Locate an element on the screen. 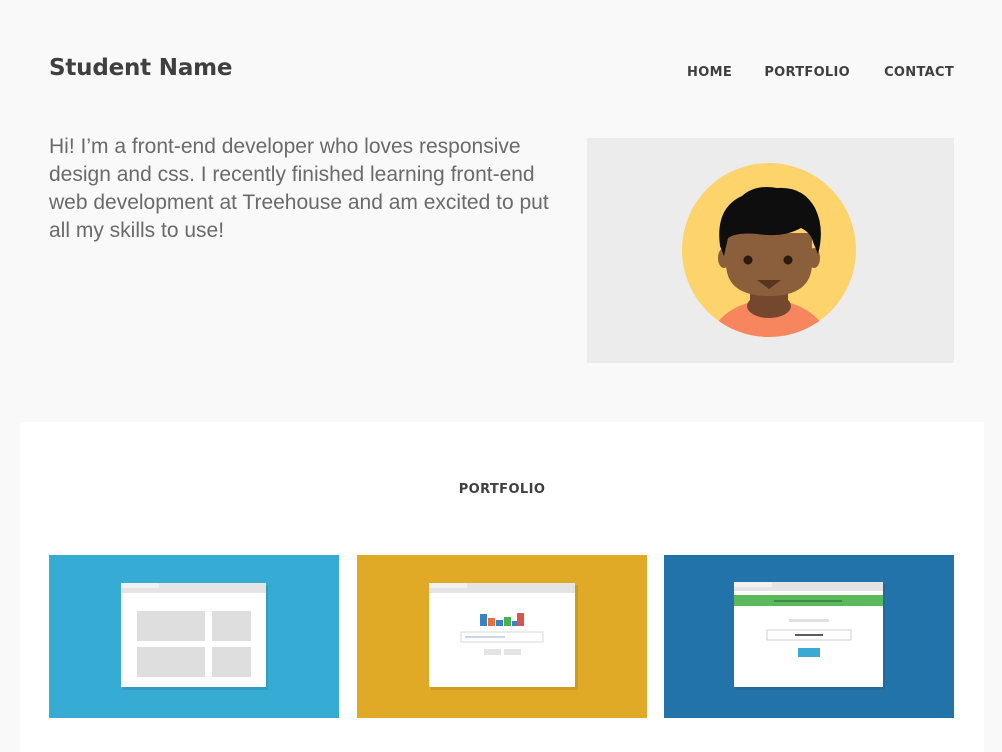  nav-portfolio-link: PORTFOLIO is located at coordinates (807, 72).